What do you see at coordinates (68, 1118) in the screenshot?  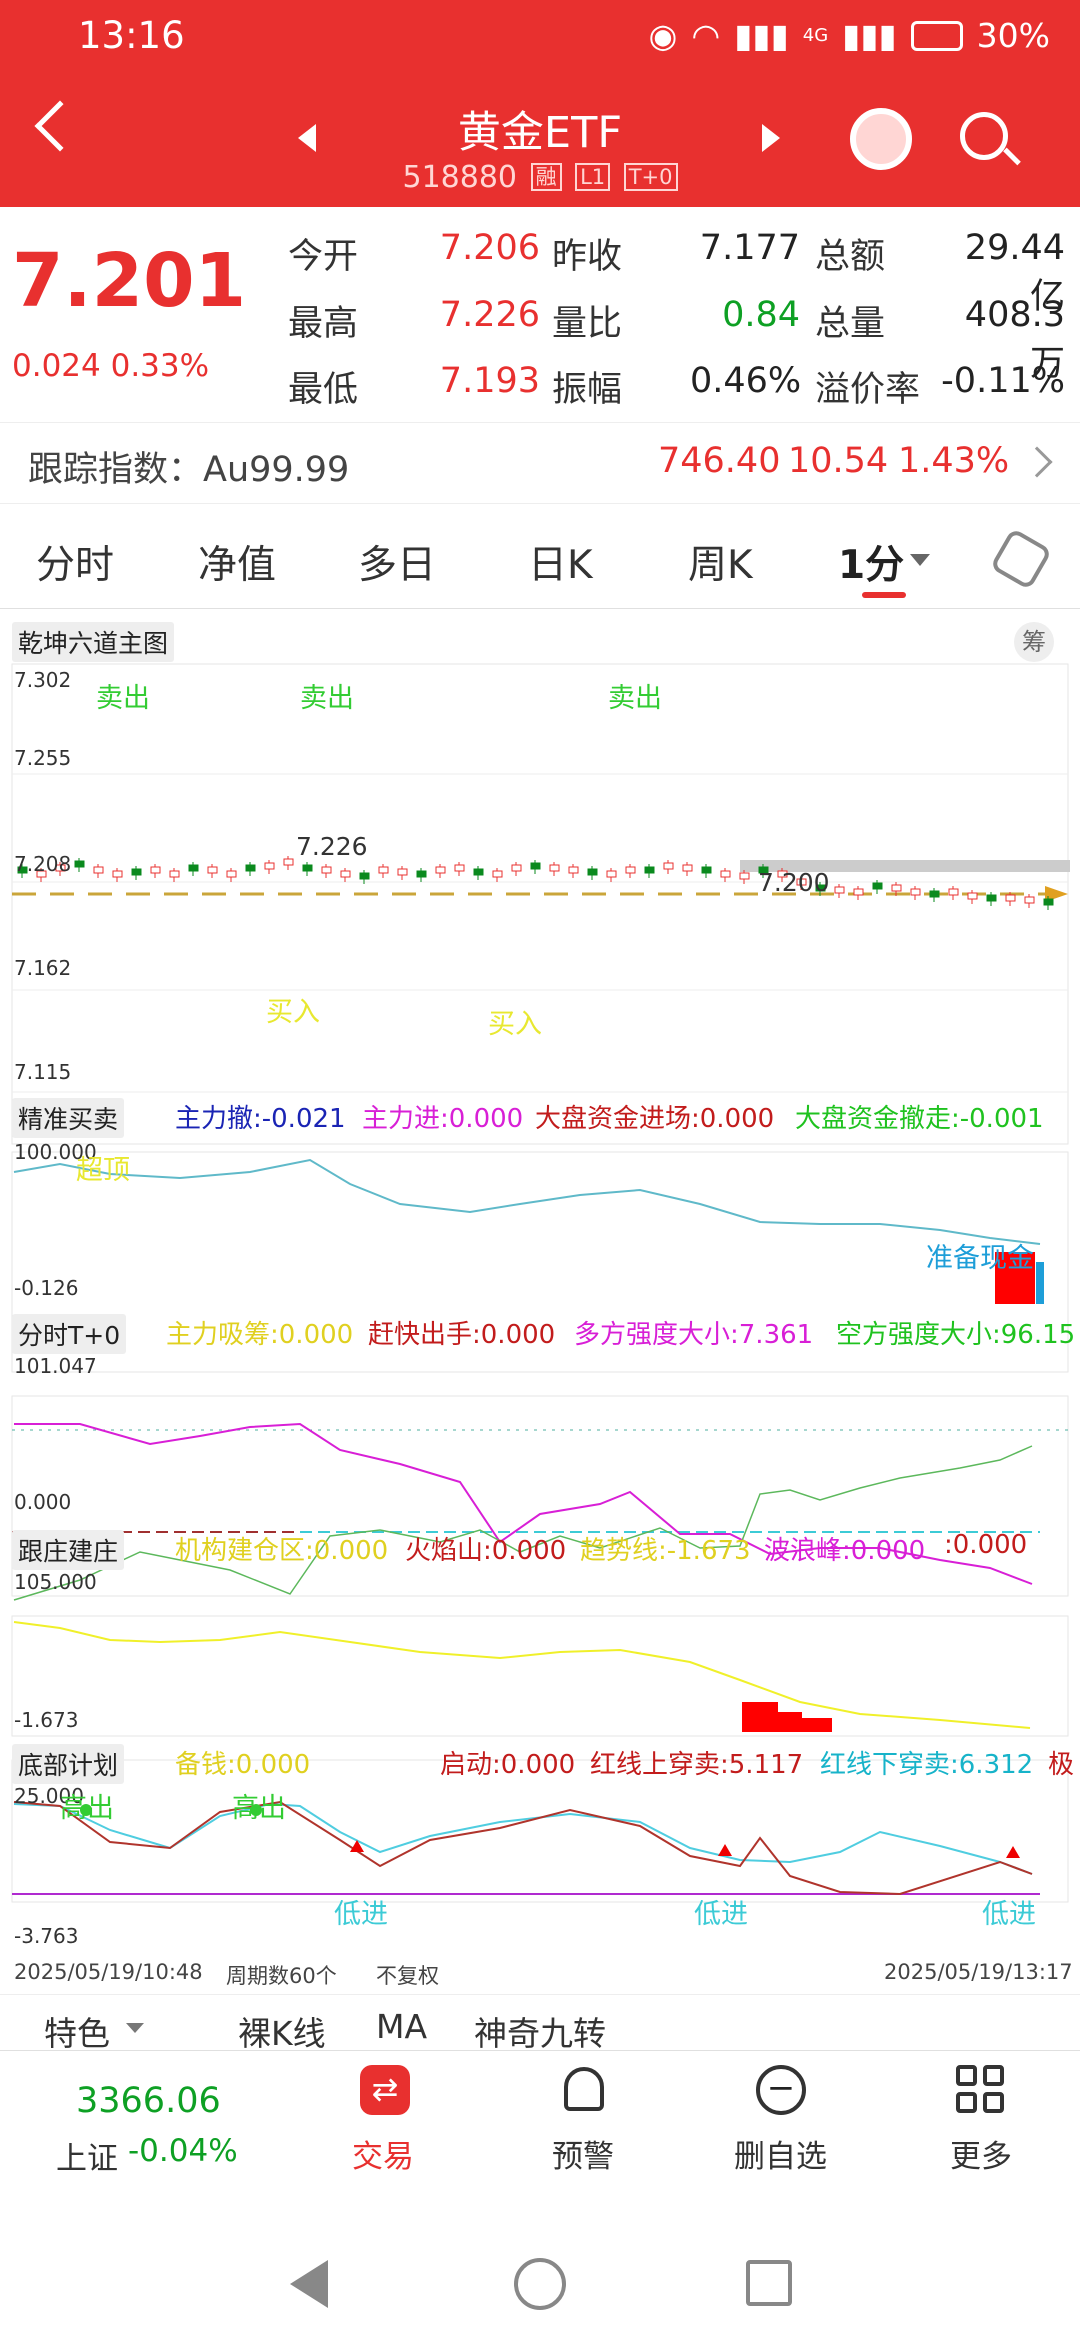 I see `panel2-select: 精准买卖` at bounding box center [68, 1118].